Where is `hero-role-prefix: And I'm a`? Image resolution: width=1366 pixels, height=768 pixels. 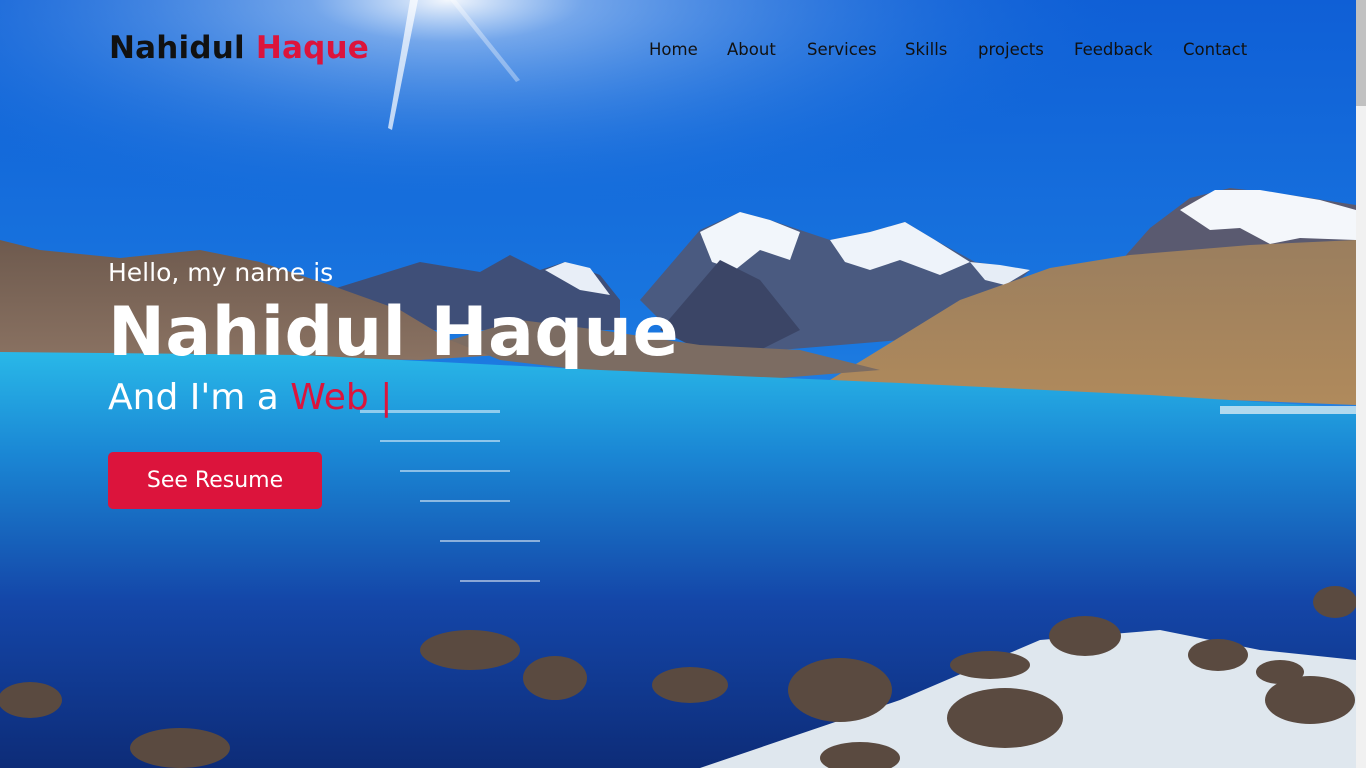 hero-role-prefix: And I'm a is located at coordinates (199, 397).